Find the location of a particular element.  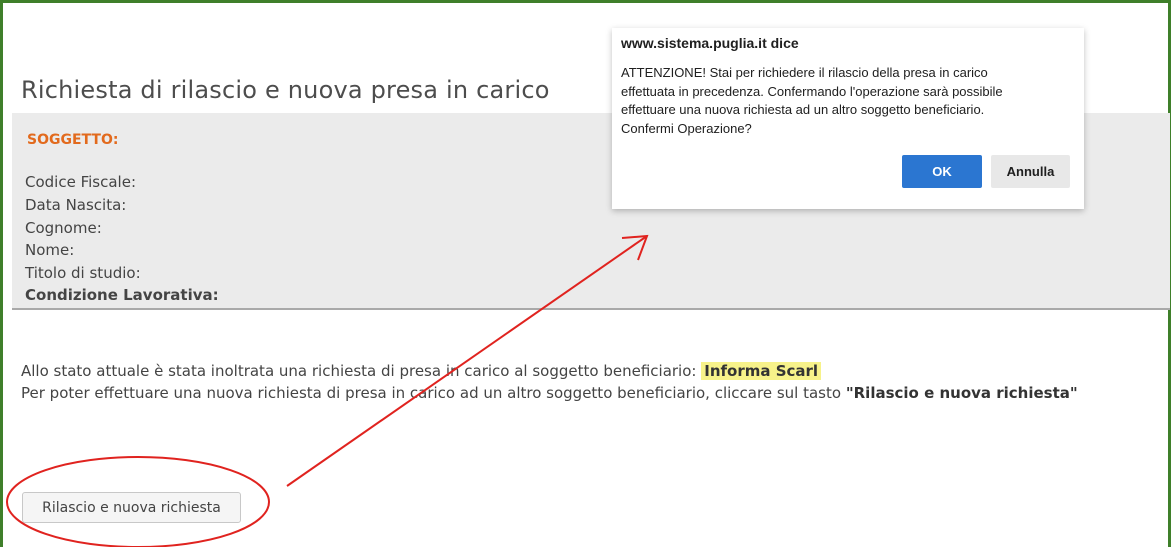

rilascio-nuova-richiesta-button: Rilascio e nuova richiesta is located at coordinates (131, 507).